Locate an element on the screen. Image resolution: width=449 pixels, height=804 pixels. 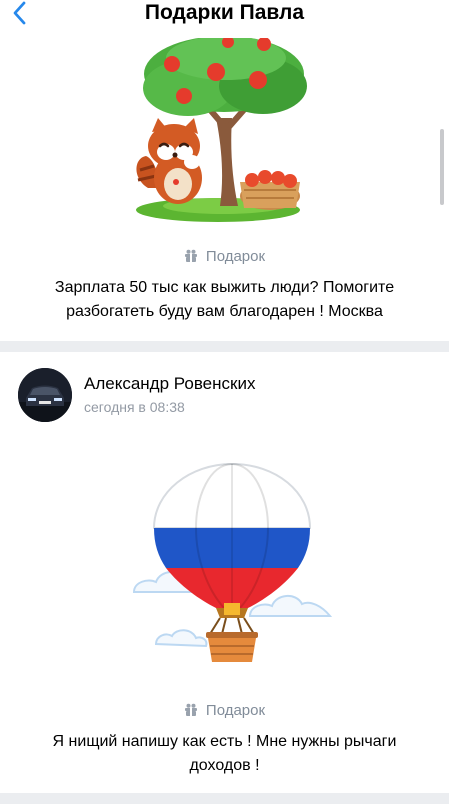
gift-sticker-hot-air-balloon is located at coordinates (232, 567).